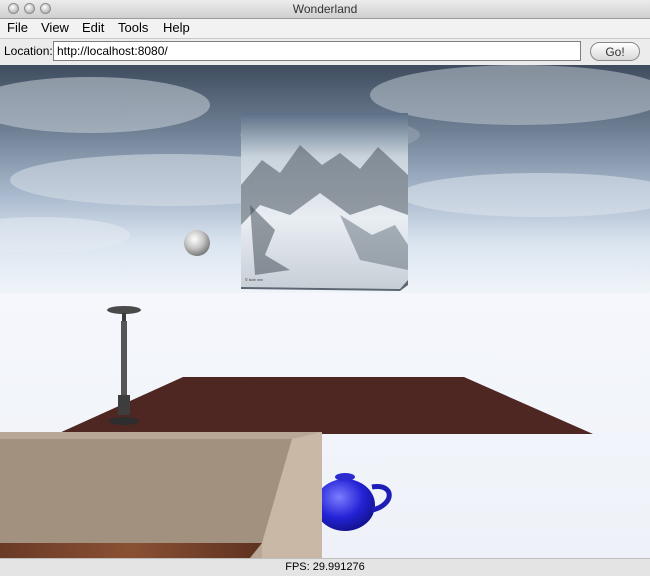 The image size is (650, 576). What do you see at coordinates (176, 27) in the screenshot?
I see `menu-help: Help` at bounding box center [176, 27].